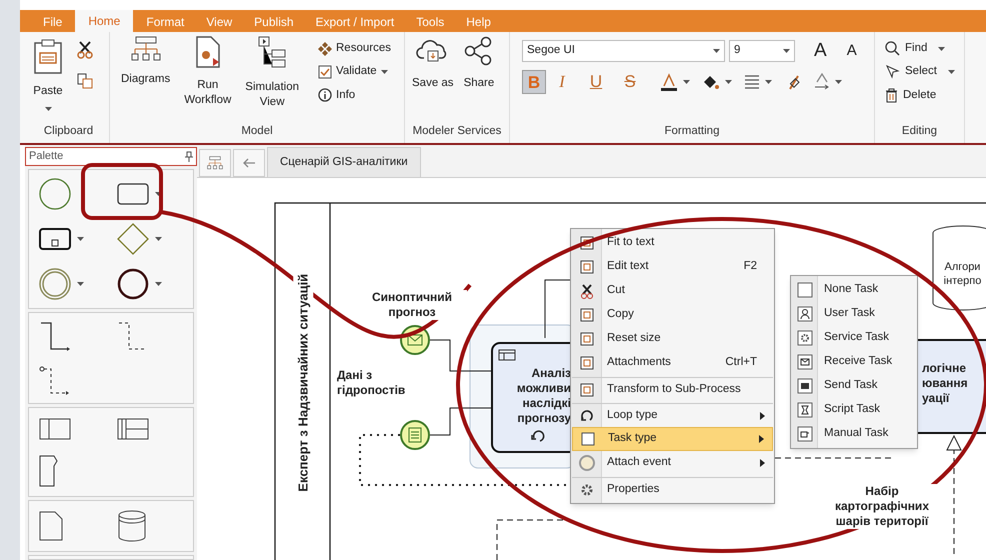 Image resolution: width=986 pixels, height=560 pixels. Describe the element at coordinates (325, 71) in the screenshot. I see `checkbox-icon` at that location.